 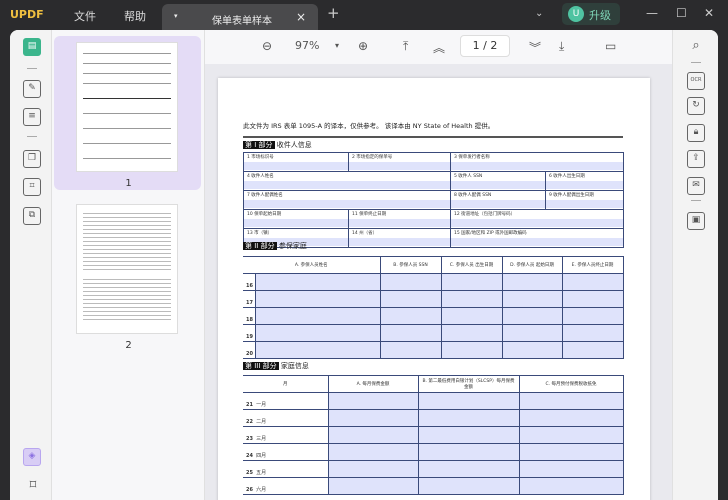 What do you see at coordinates (561, 46) in the screenshot?
I see `last-page-icon: ⤓` at bounding box center [561, 46].